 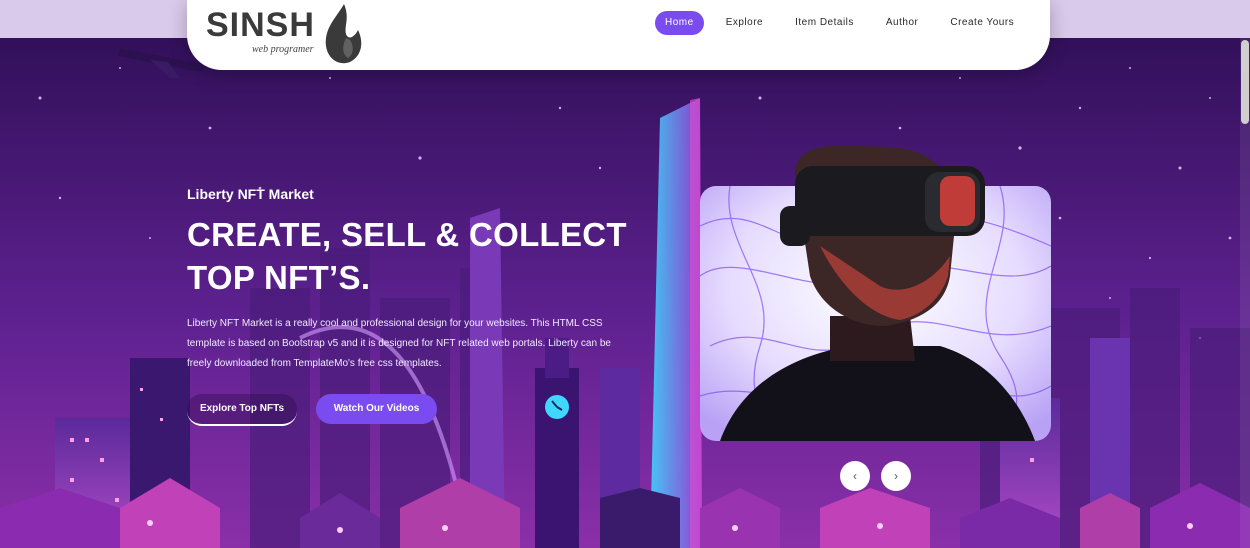 What do you see at coordinates (744, 23) in the screenshot?
I see `nav-item-explore: Explore` at bounding box center [744, 23].